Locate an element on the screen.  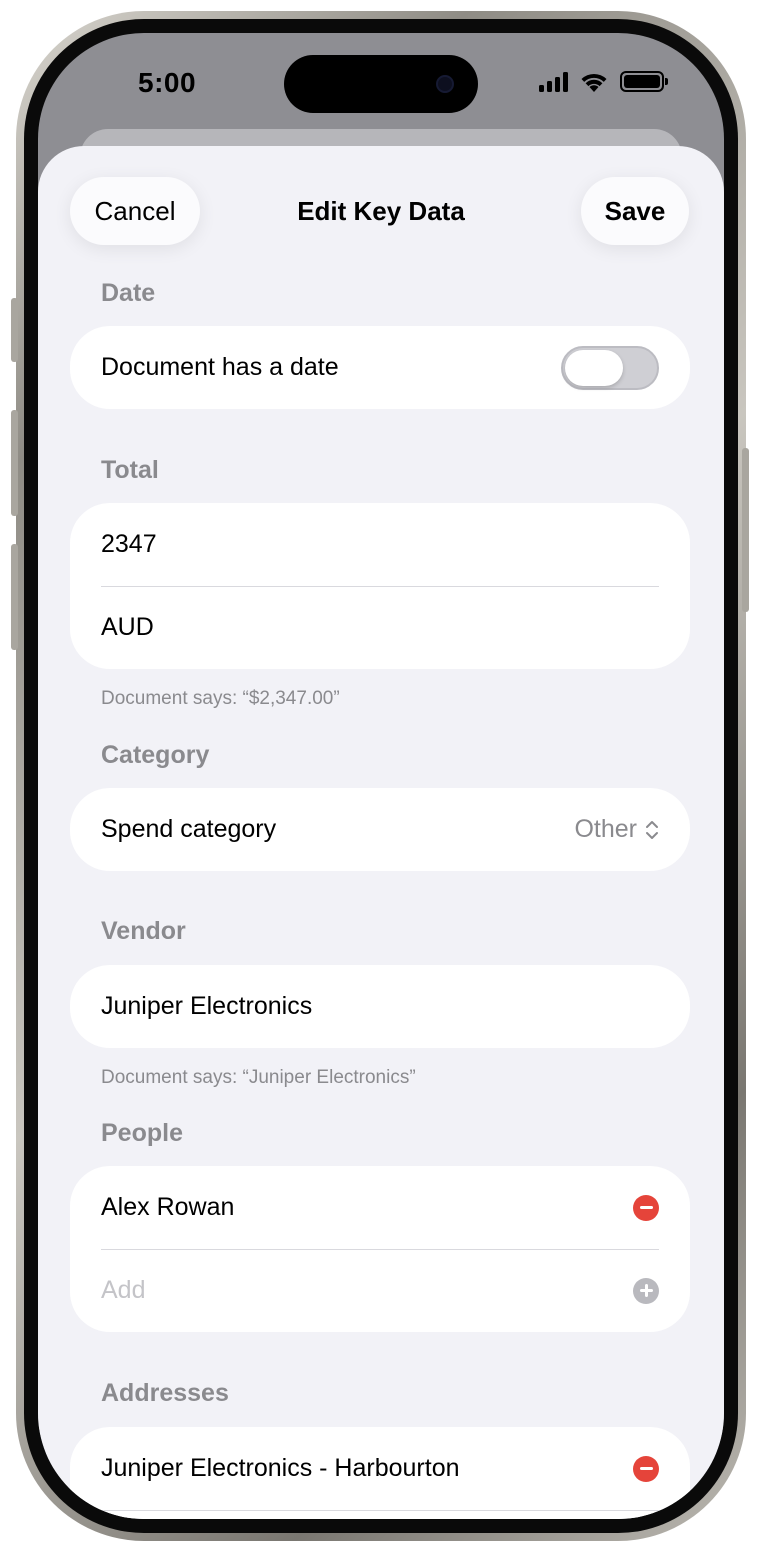
volume-down-button is located at coordinates (14, 597).